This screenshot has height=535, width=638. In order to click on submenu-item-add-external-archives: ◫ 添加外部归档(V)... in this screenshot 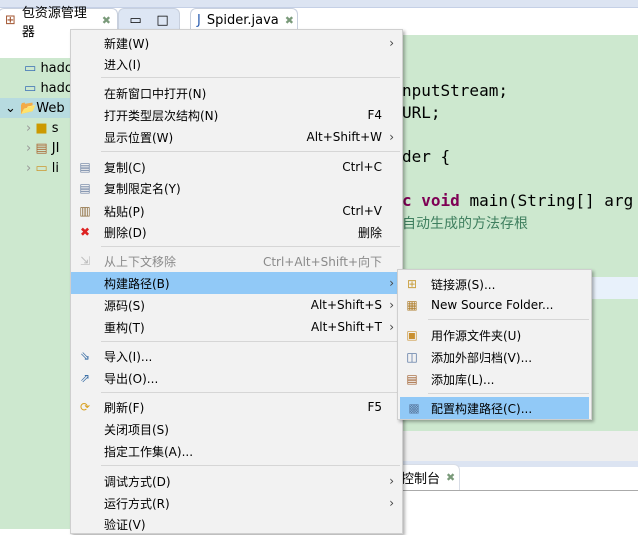, I will do `click(494, 357)`.